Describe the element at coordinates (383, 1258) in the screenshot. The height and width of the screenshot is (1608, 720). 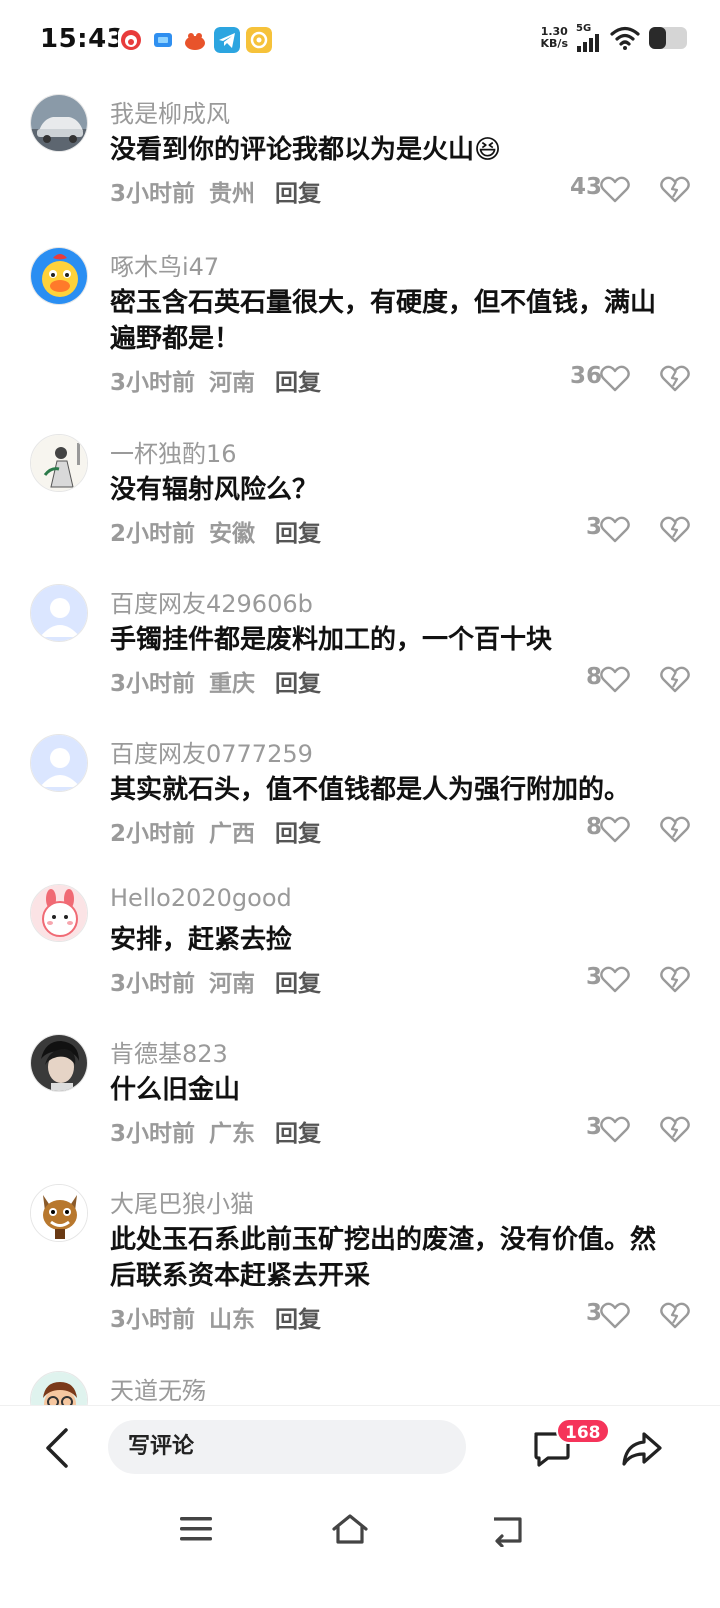
I see `comment-text: 此处玉石系此前玉矿挖出的废渣，没有价值。然后联系资本赶紧去开采` at that location.